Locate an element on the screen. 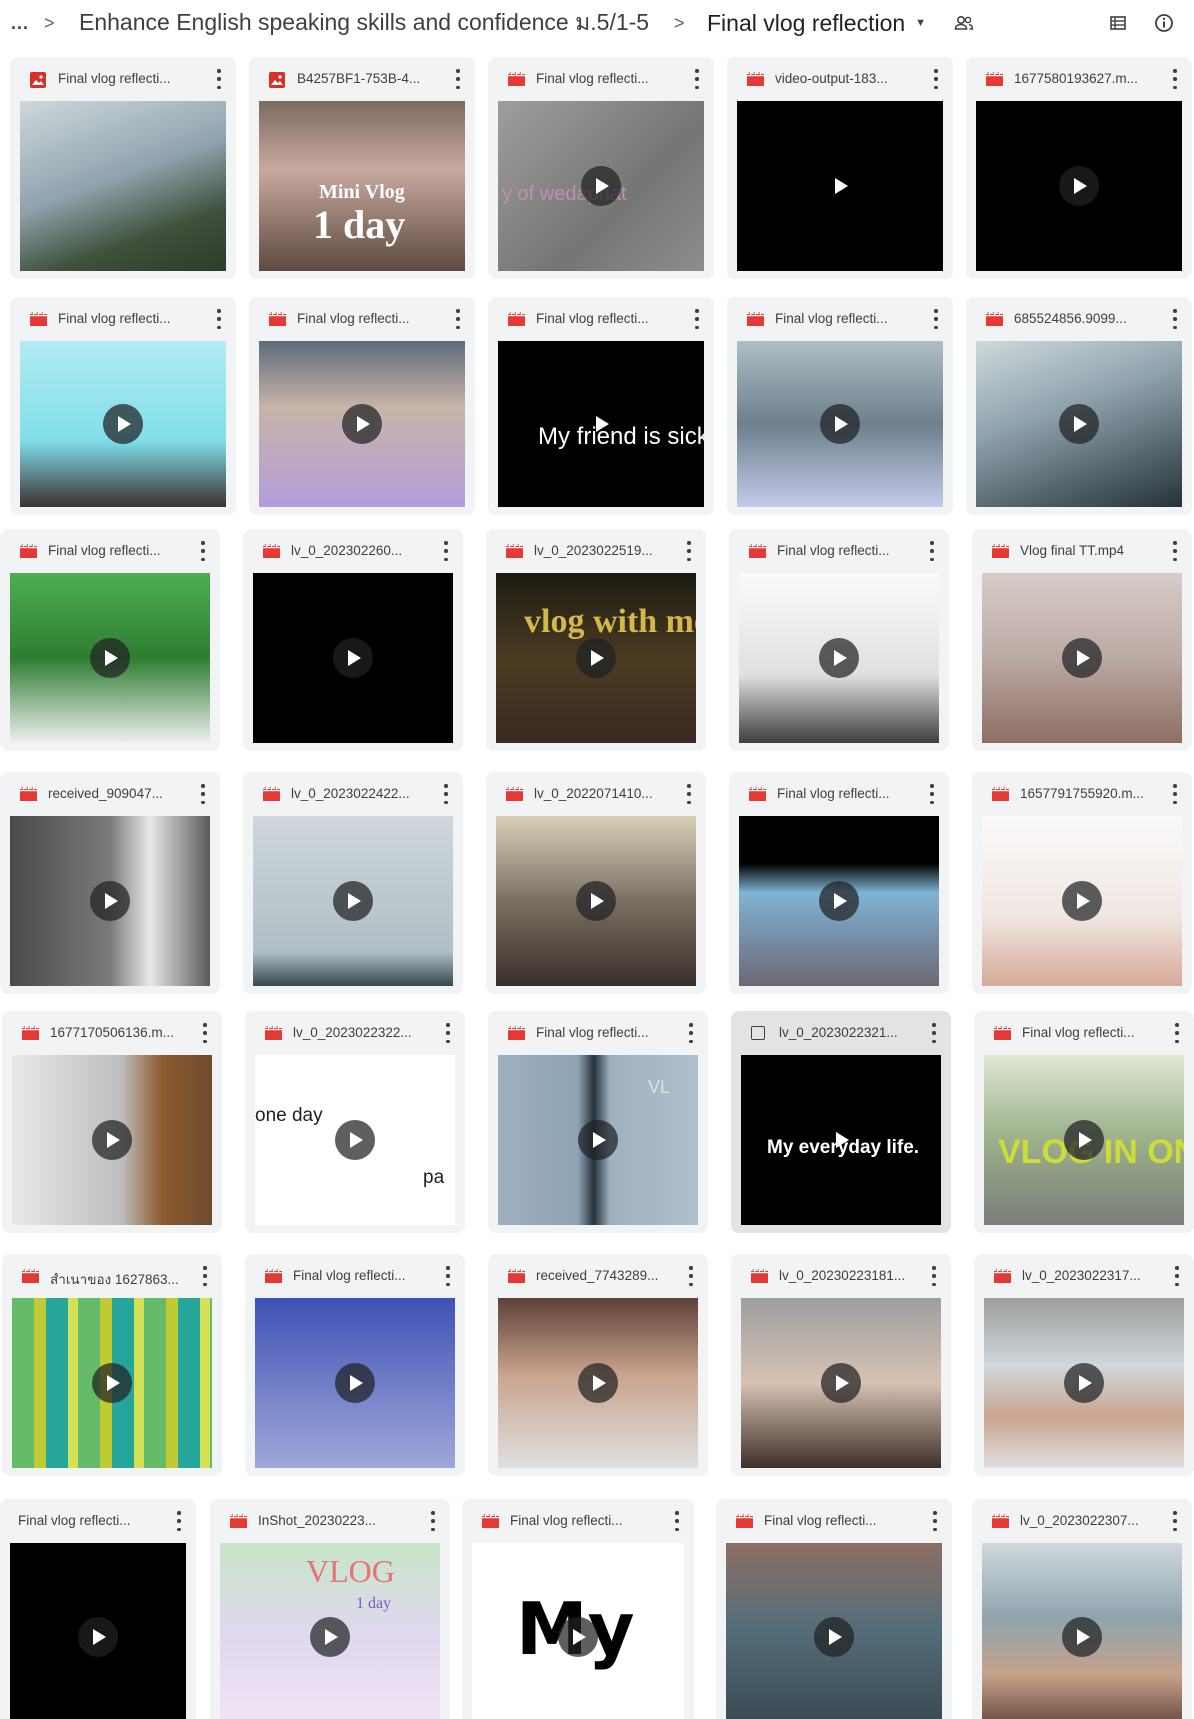 Image resolution: width=1194 pixels, height=1719 pixels. file-thumbnail: vlog with me. is located at coordinates (596, 658).